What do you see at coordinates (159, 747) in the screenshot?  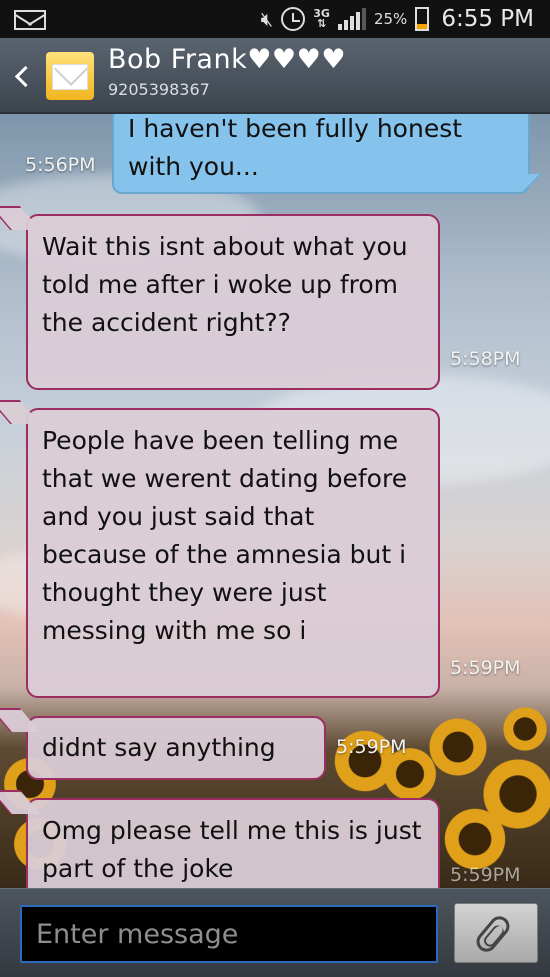 I see `message-text: didnt say anything` at bounding box center [159, 747].